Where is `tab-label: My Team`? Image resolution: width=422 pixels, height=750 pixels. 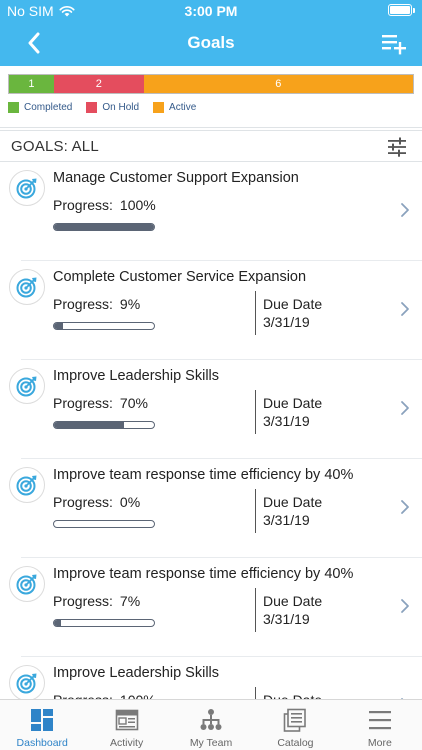
tab-label: My Team is located at coordinates (211, 743).